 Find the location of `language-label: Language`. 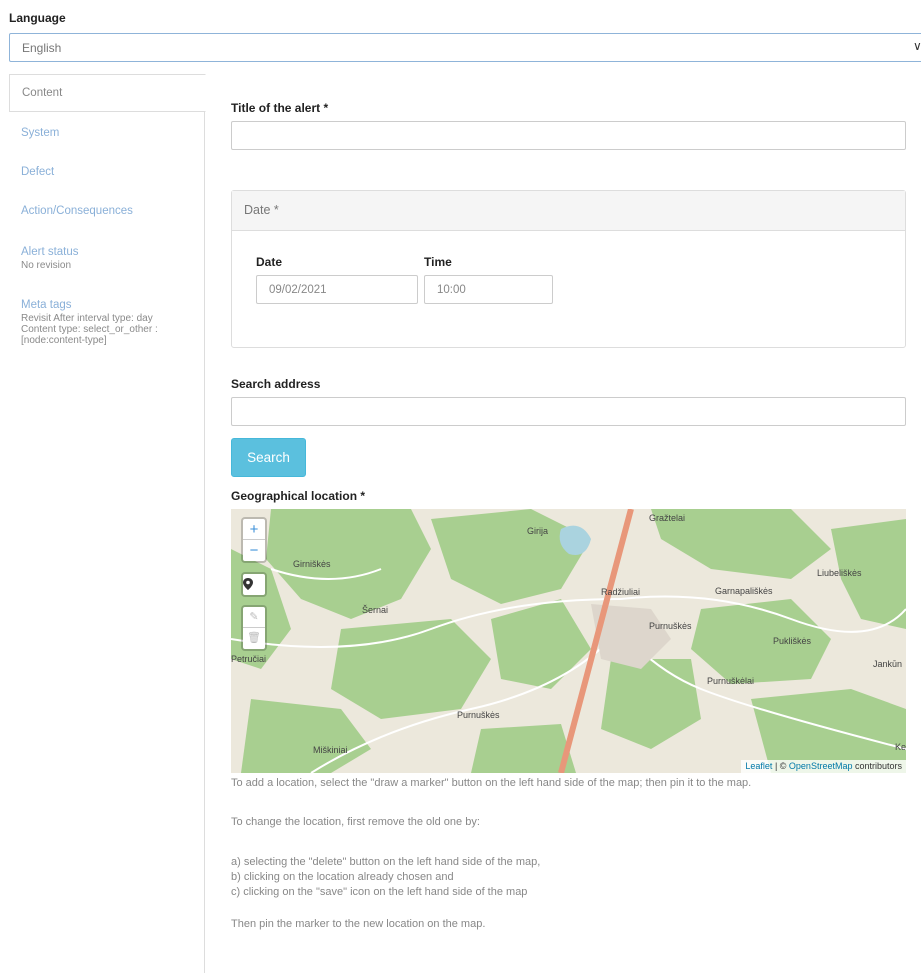

language-label: Language is located at coordinates (37, 18).